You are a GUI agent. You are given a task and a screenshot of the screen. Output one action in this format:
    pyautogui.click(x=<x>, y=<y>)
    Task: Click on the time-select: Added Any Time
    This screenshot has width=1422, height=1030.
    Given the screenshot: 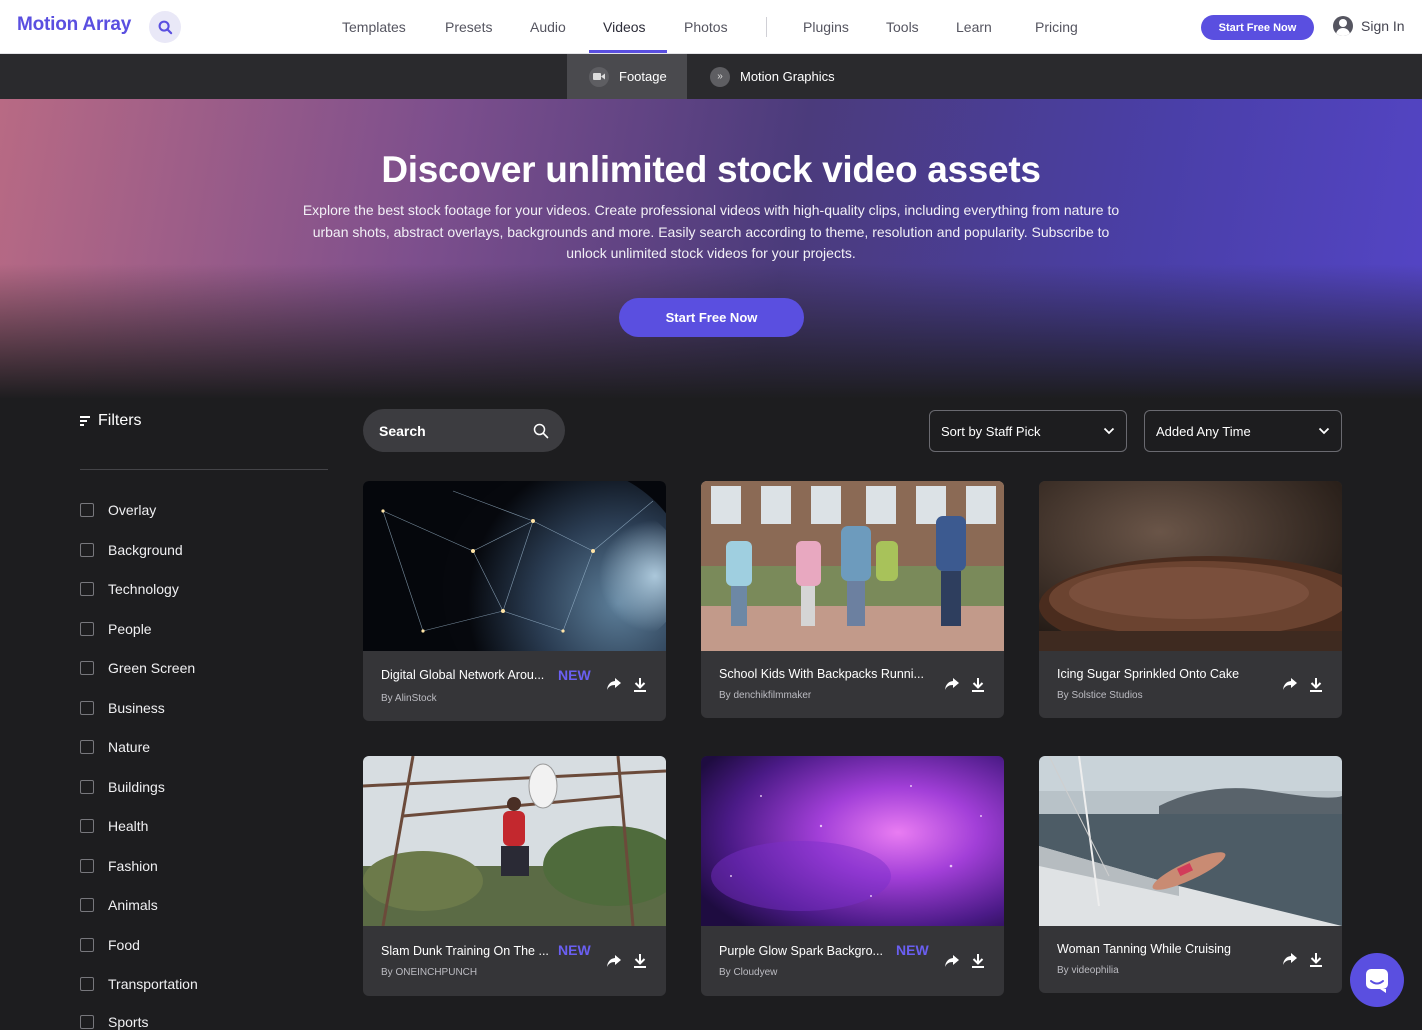 What is the action you would take?
    pyautogui.click(x=1243, y=431)
    